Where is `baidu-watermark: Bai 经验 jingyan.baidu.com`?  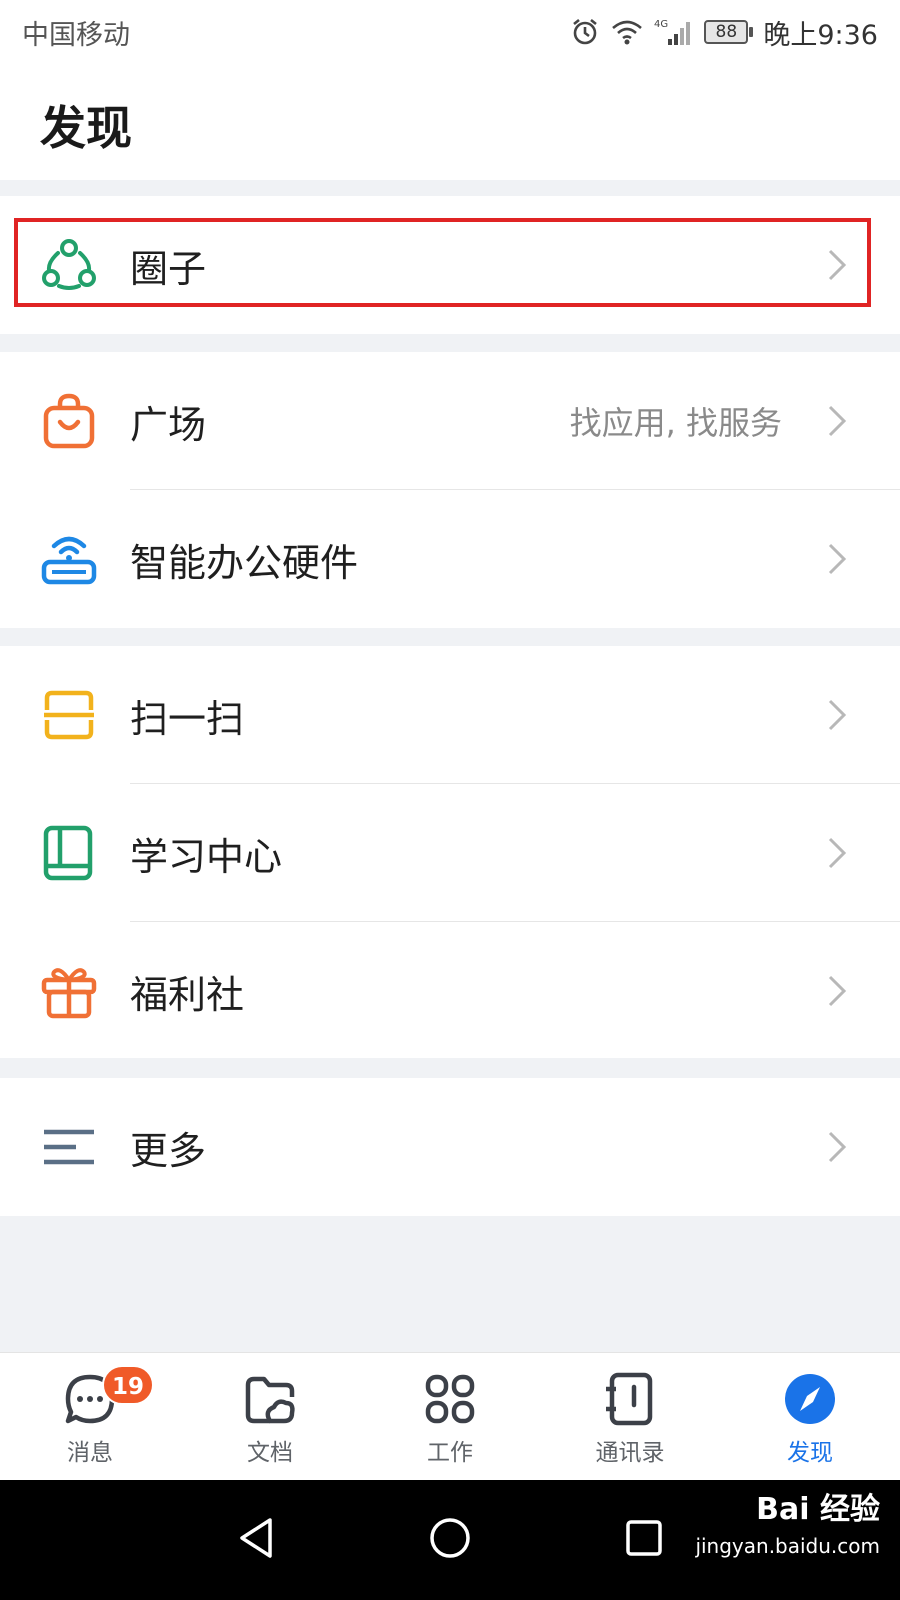
baidu-watermark: Bai 经验 jingyan.baidu.com is located at coordinates (787, 1528).